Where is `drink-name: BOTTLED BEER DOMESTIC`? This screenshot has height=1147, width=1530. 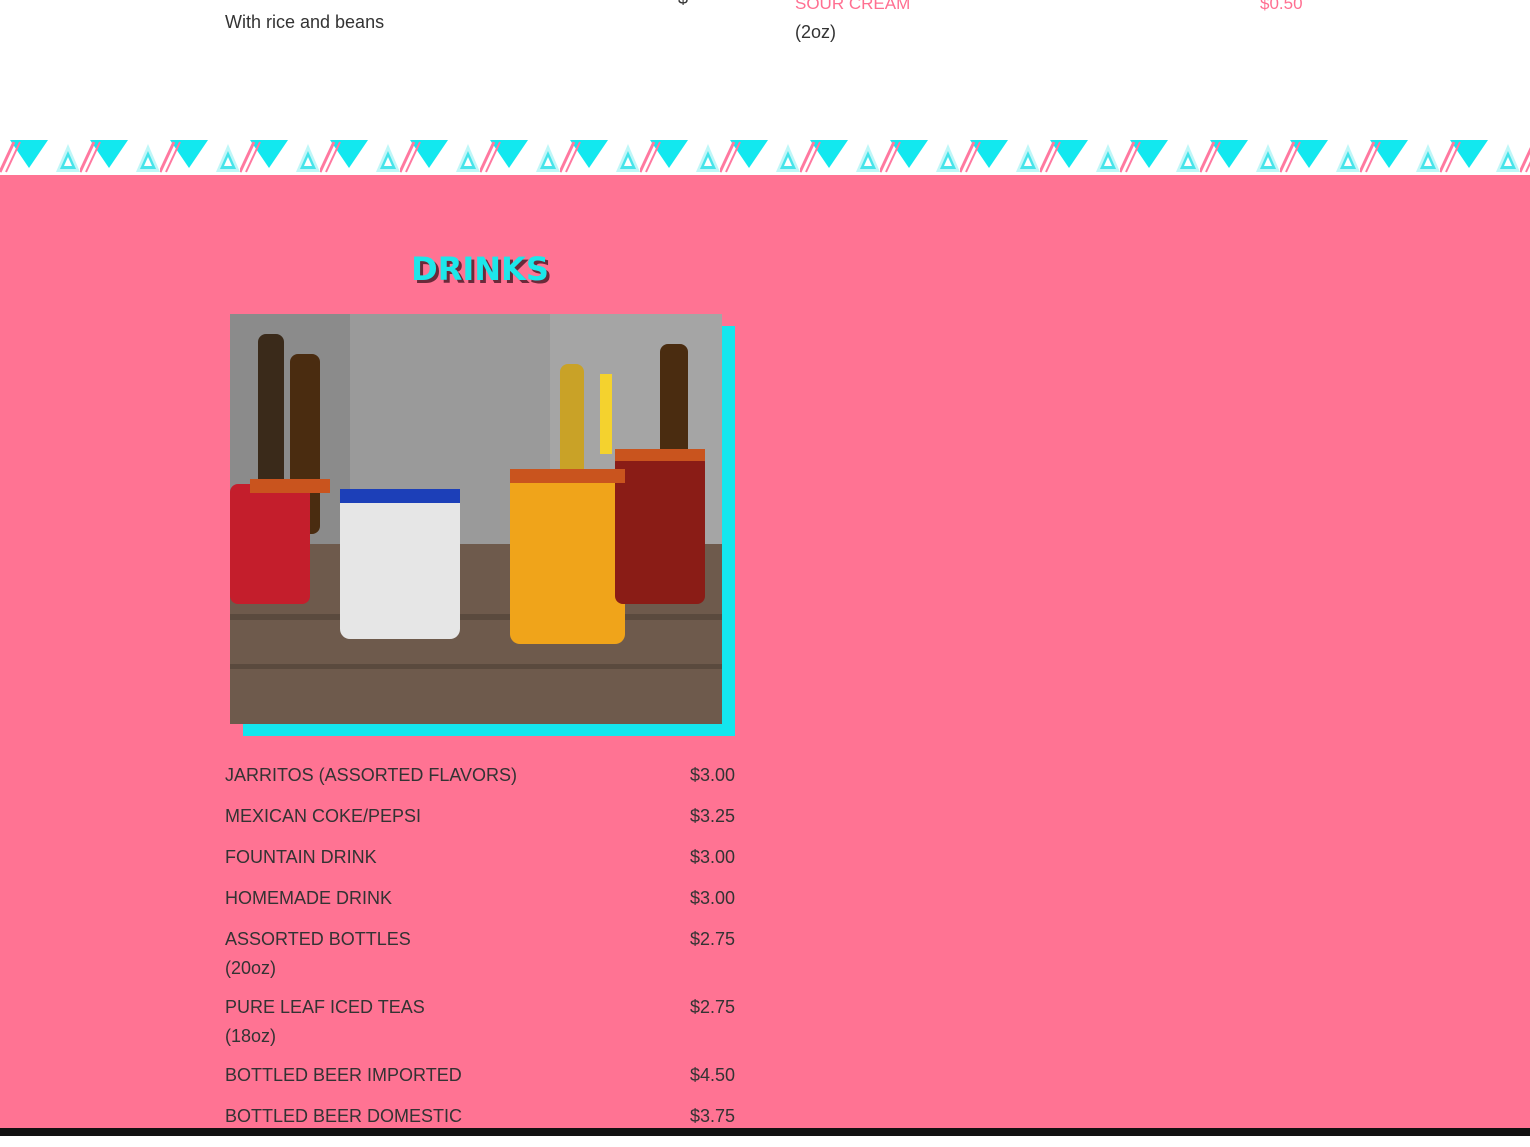
drink-name: BOTTLED BEER DOMESTIC is located at coordinates (344, 1116).